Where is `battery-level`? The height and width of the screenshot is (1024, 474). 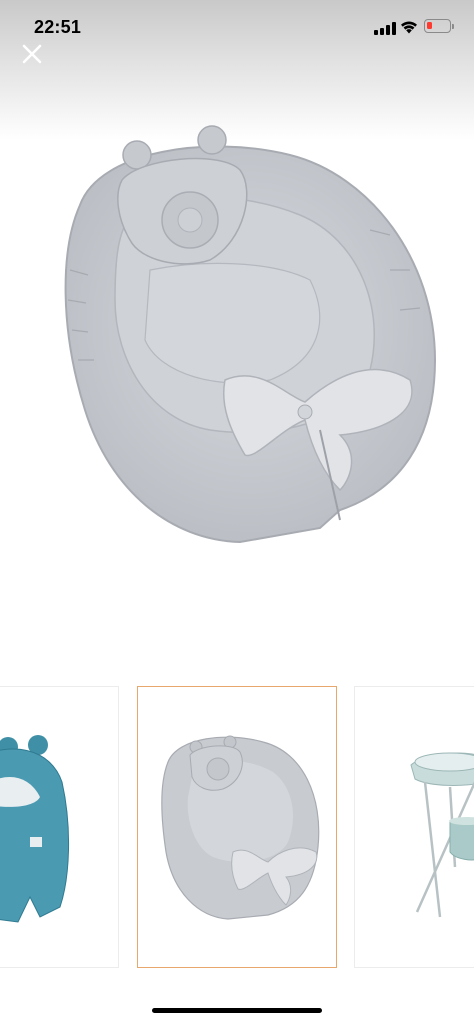
battery-level is located at coordinates (429, 25).